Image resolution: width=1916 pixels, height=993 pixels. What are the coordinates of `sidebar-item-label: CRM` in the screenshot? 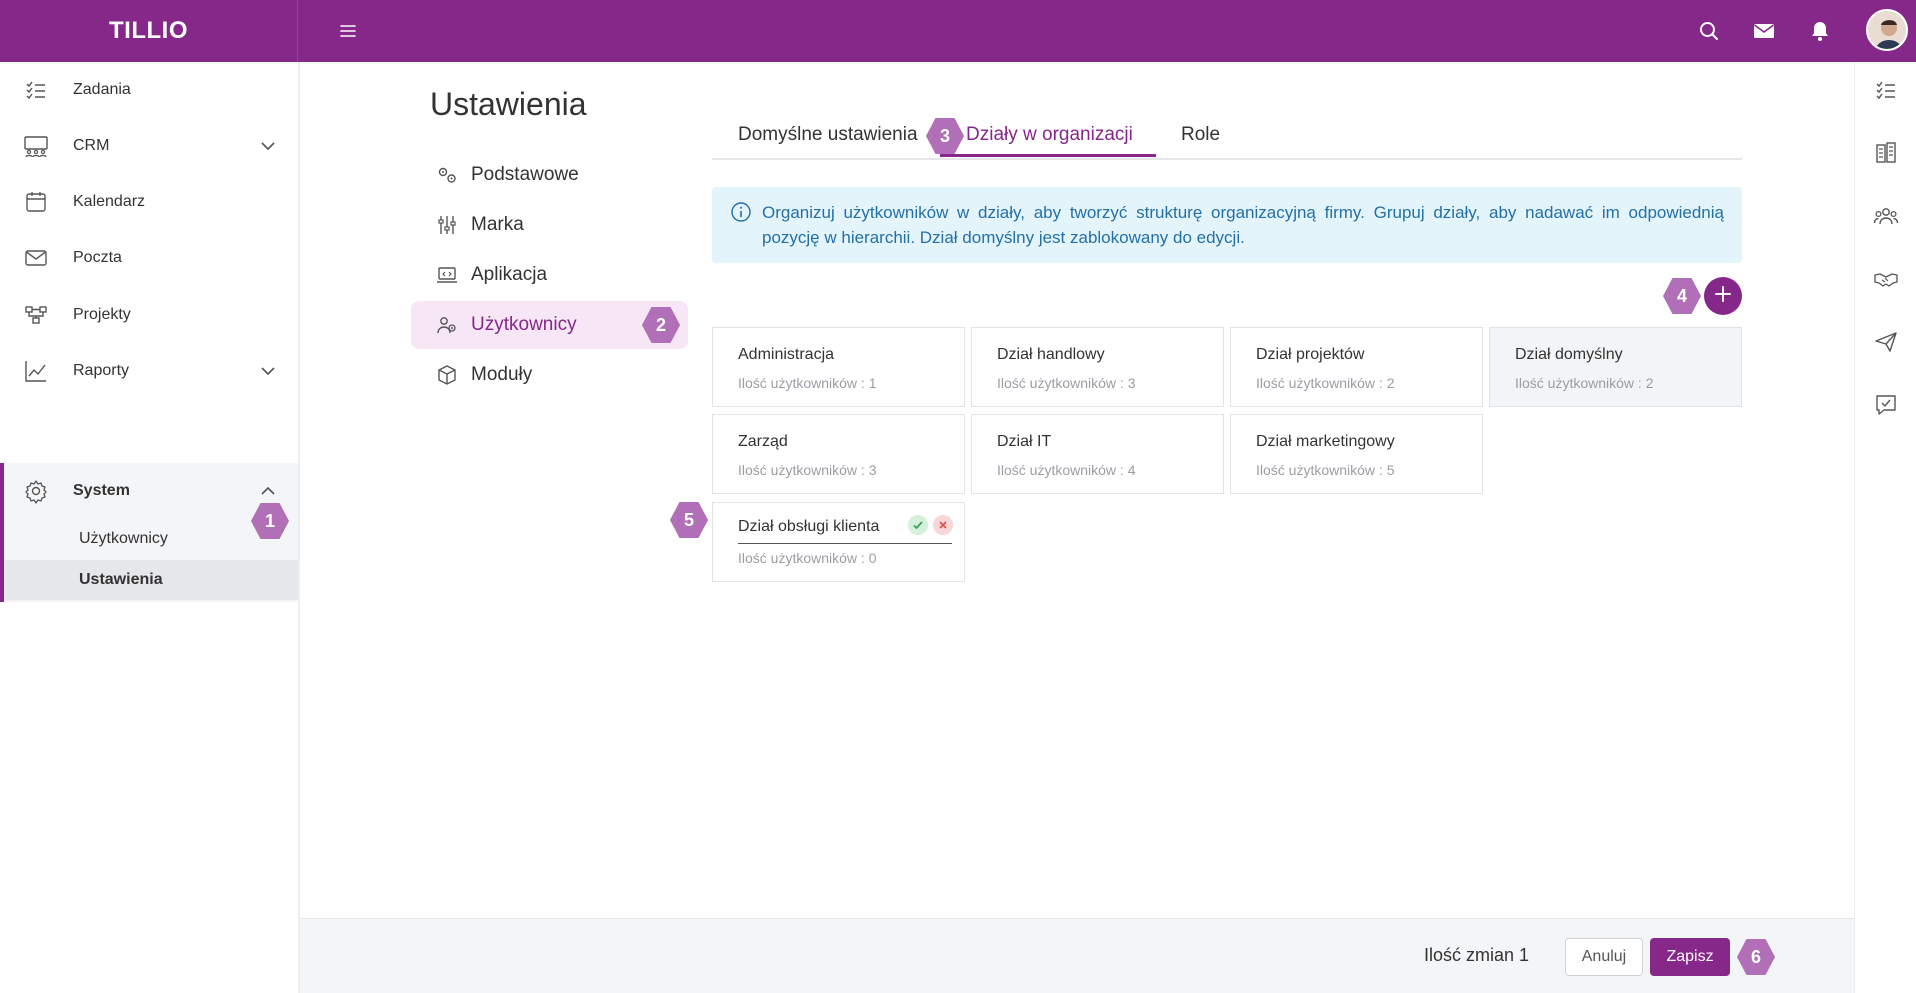 It's located at (91, 145).